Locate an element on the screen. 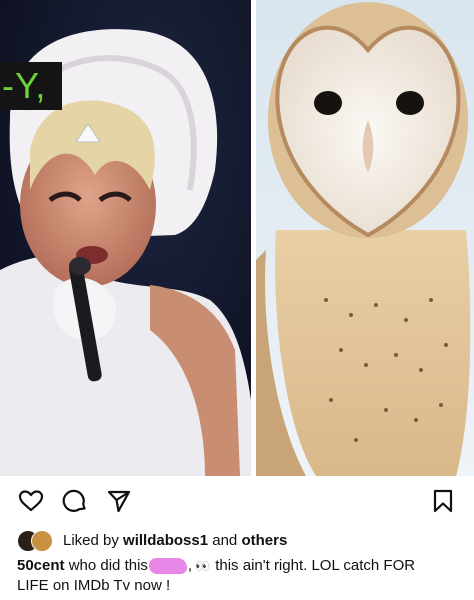  send-icon is located at coordinates (119, 501).